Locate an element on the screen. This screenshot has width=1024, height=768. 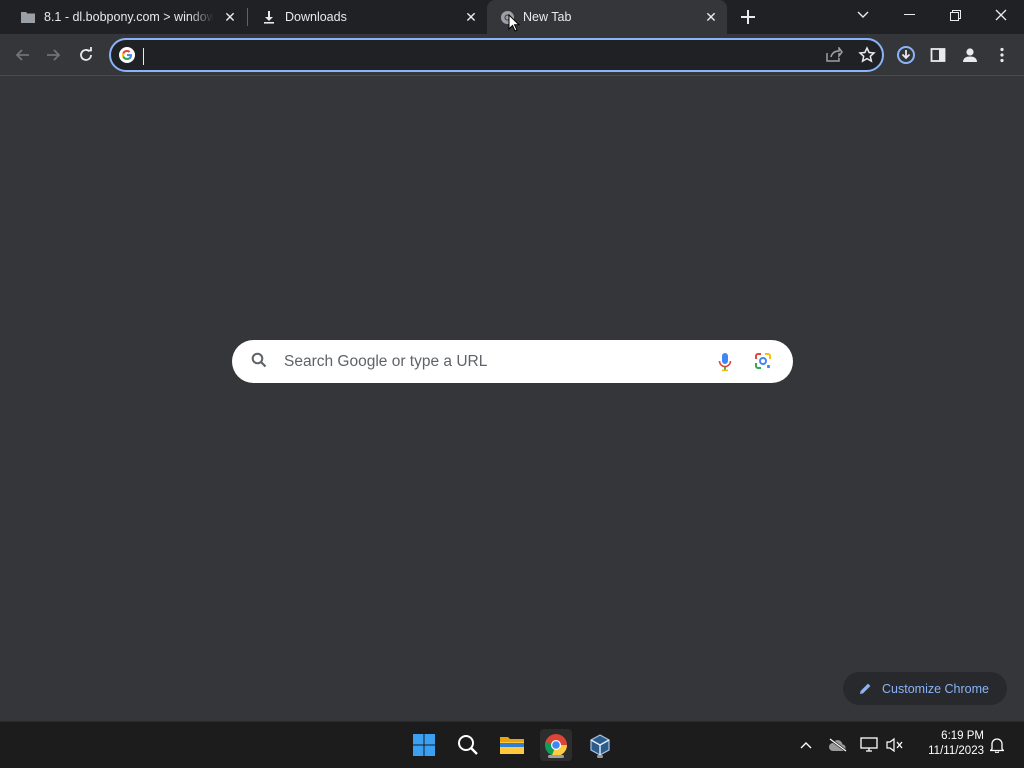
reload-button is located at coordinates (86, 55).